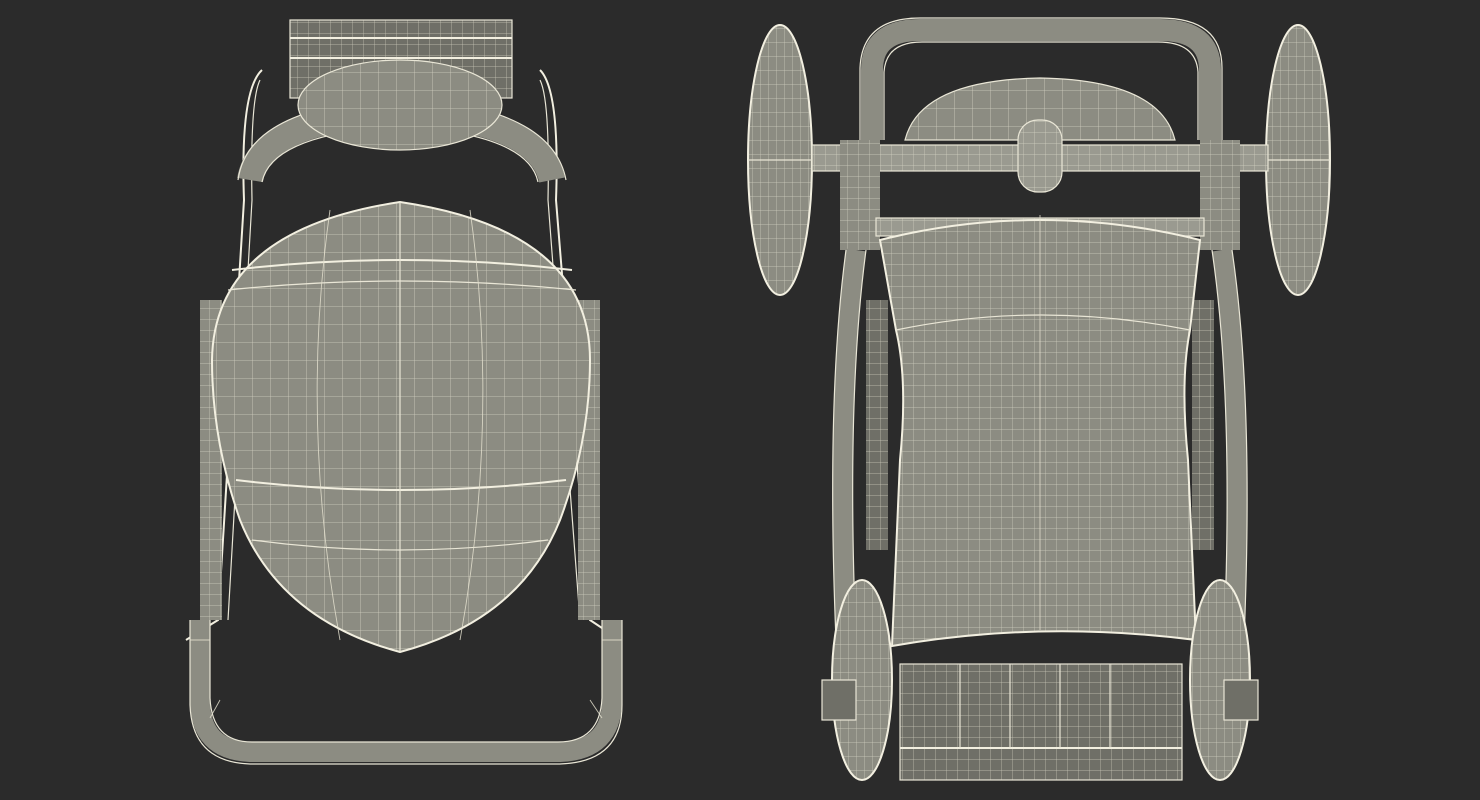  What do you see at coordinates (1224, 680) in the screenshot?
I see `front-wheel-right` at bounding box center [1224, 680].